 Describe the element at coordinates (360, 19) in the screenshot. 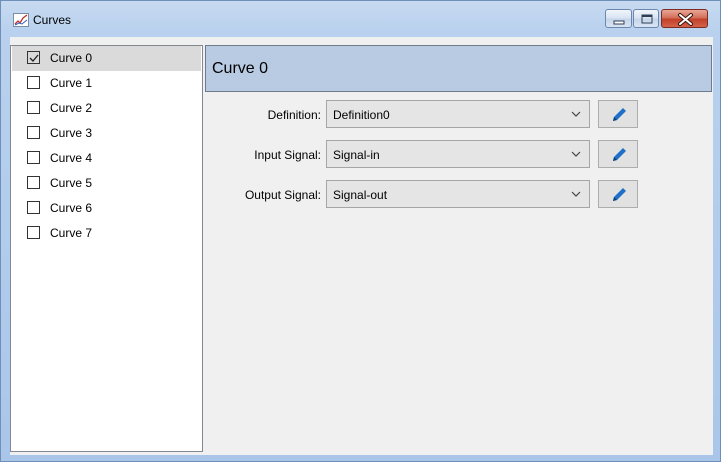

I see `title-bar: Curves` at that location.